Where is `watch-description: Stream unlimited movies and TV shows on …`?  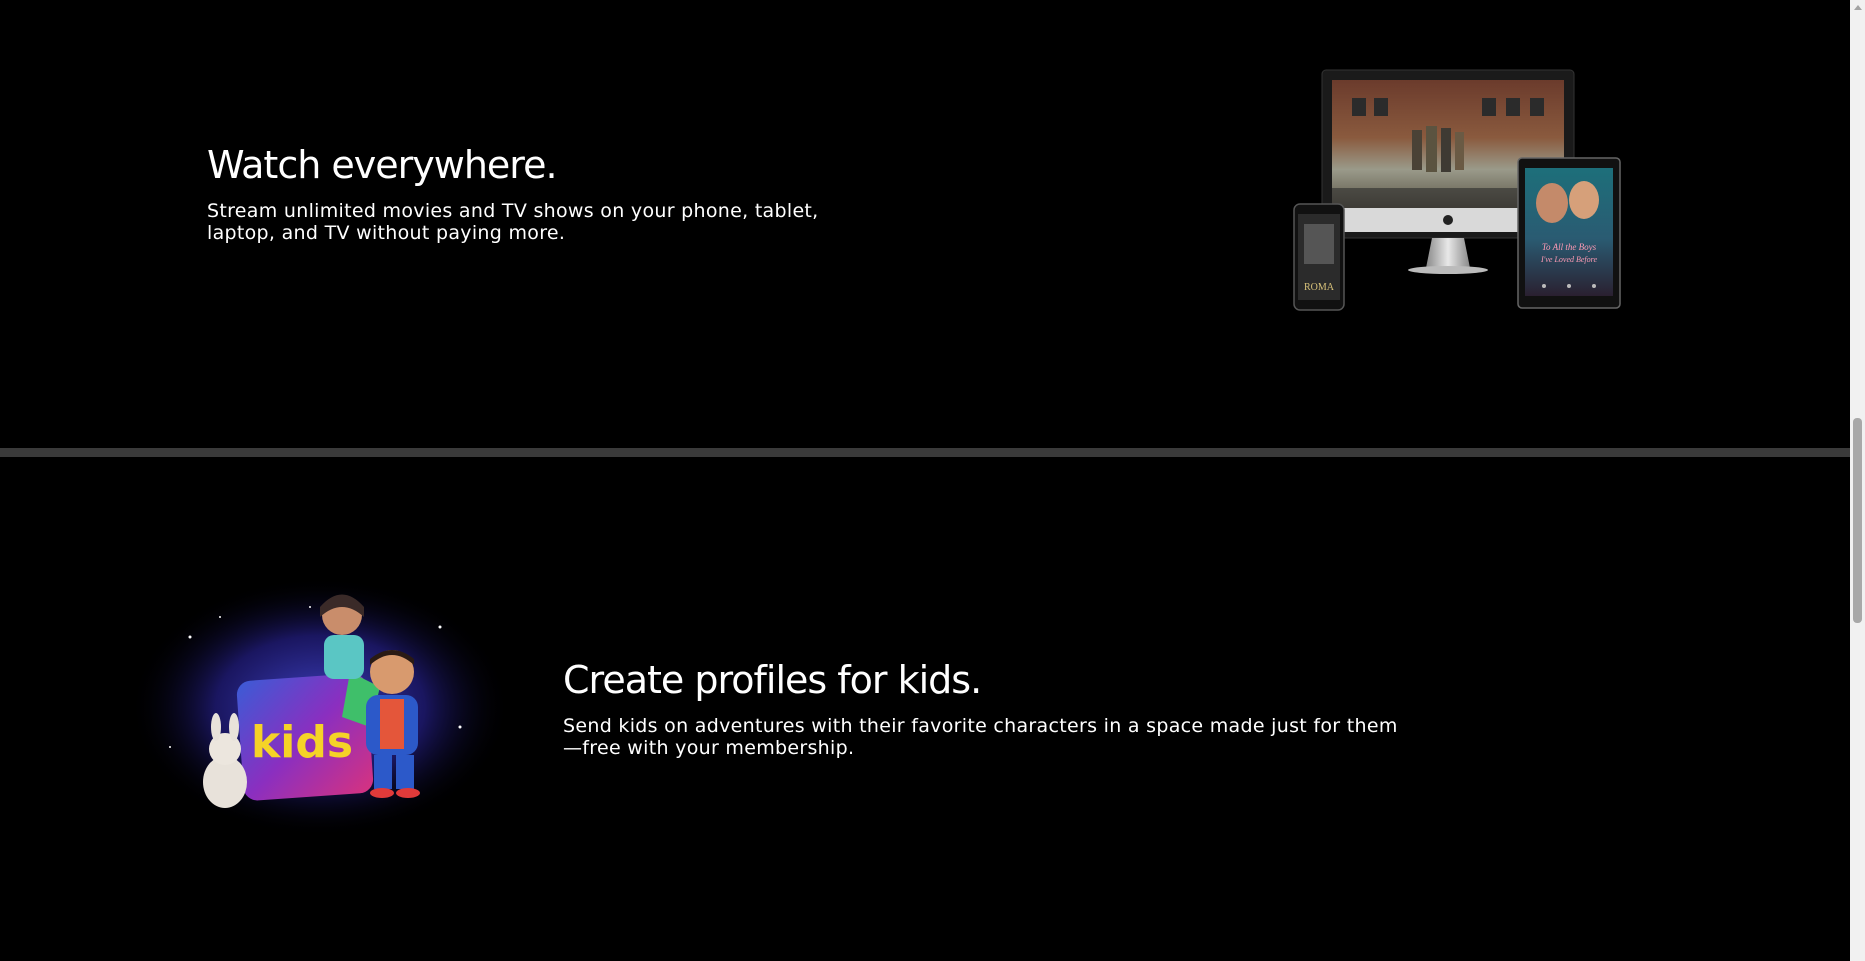
watch-description: Stream unlimited movies and TV shows on … is located at coordinates (513, 222).